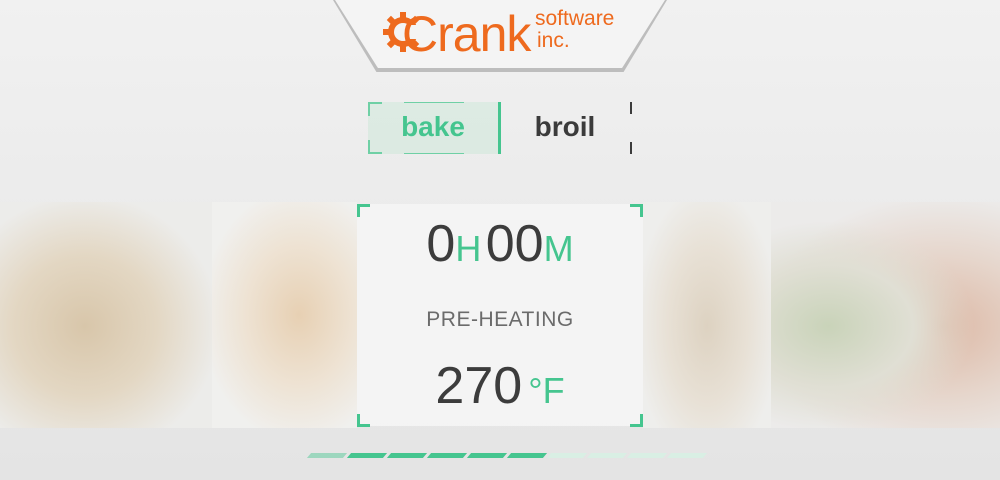  I want to click on temperature-value: 270, so click(479, 386).